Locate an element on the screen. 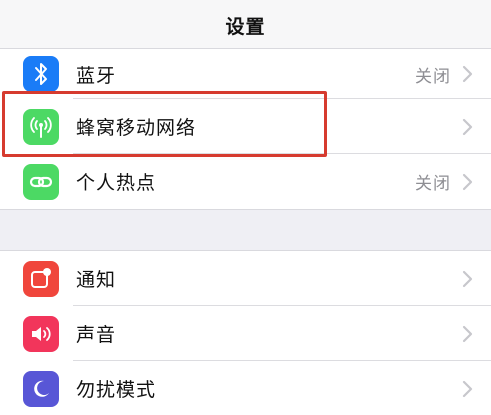 The width and height of the screenshot is (491, 415). row-label: 声音 is located at coordinates (96, 335).